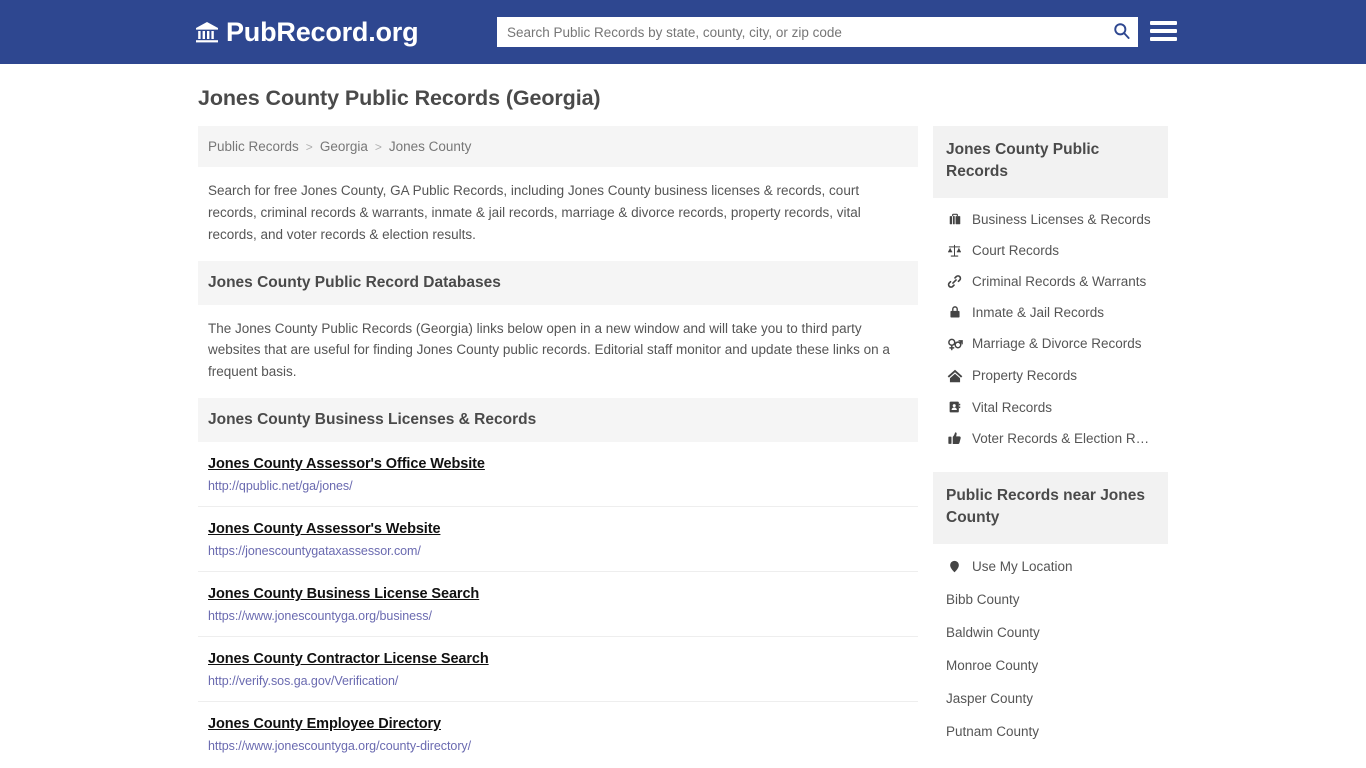 This screenshot has width=1366, height=768. I want to click on sidebar-item-label: Jasper County, so click(990, 698).